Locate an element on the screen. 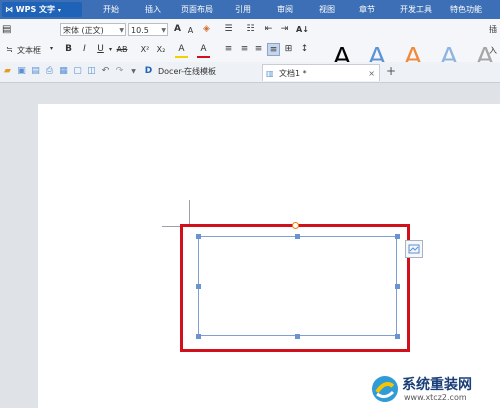  tab-start: 开始 is located at coordinates (111, 9).